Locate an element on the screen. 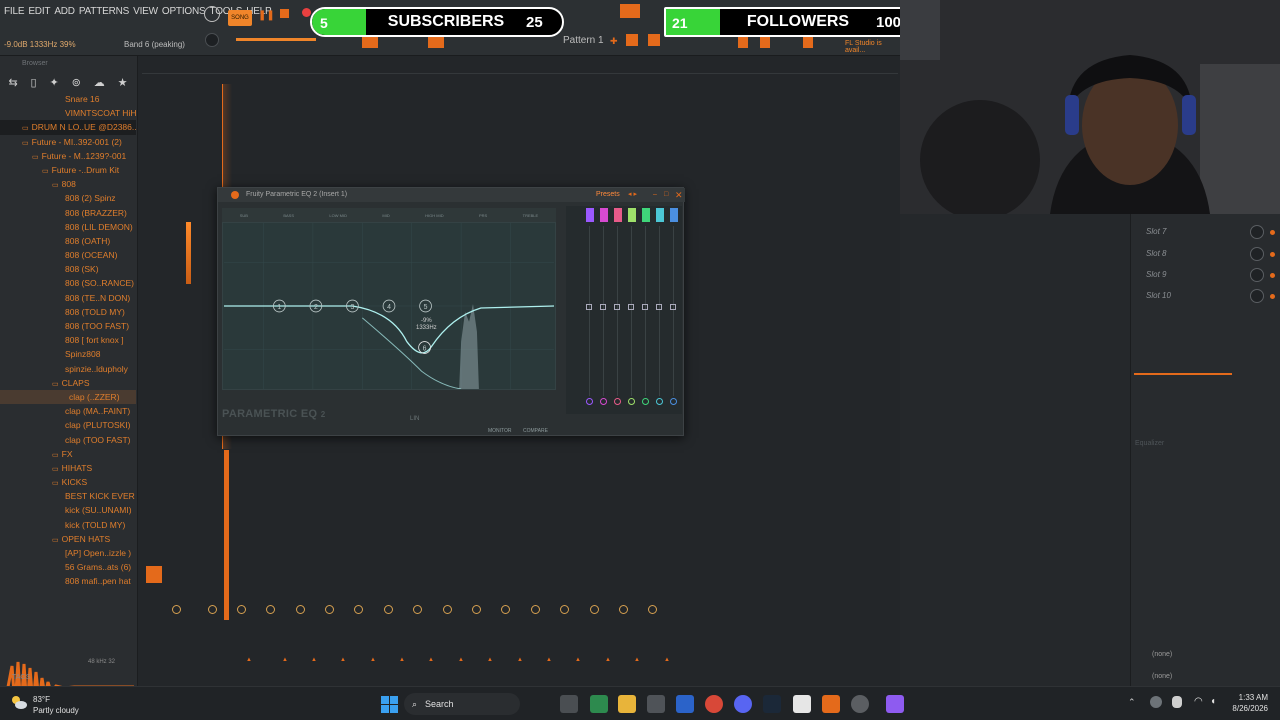 The width and height of the screenshot is (1280, 720). insert-12-pan-knob is located at coordinates (505, 609).